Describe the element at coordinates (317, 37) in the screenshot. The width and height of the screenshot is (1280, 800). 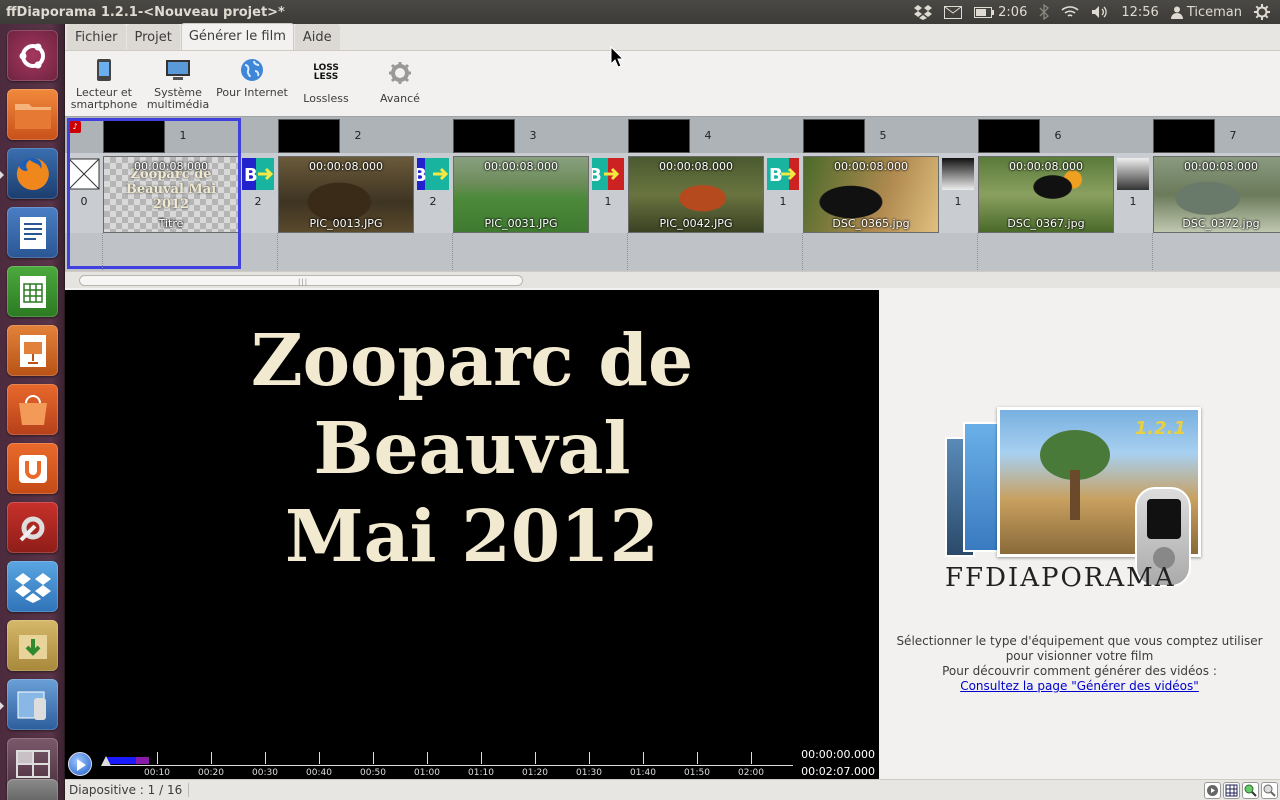
I see `tab-aide: Aide` at that location.